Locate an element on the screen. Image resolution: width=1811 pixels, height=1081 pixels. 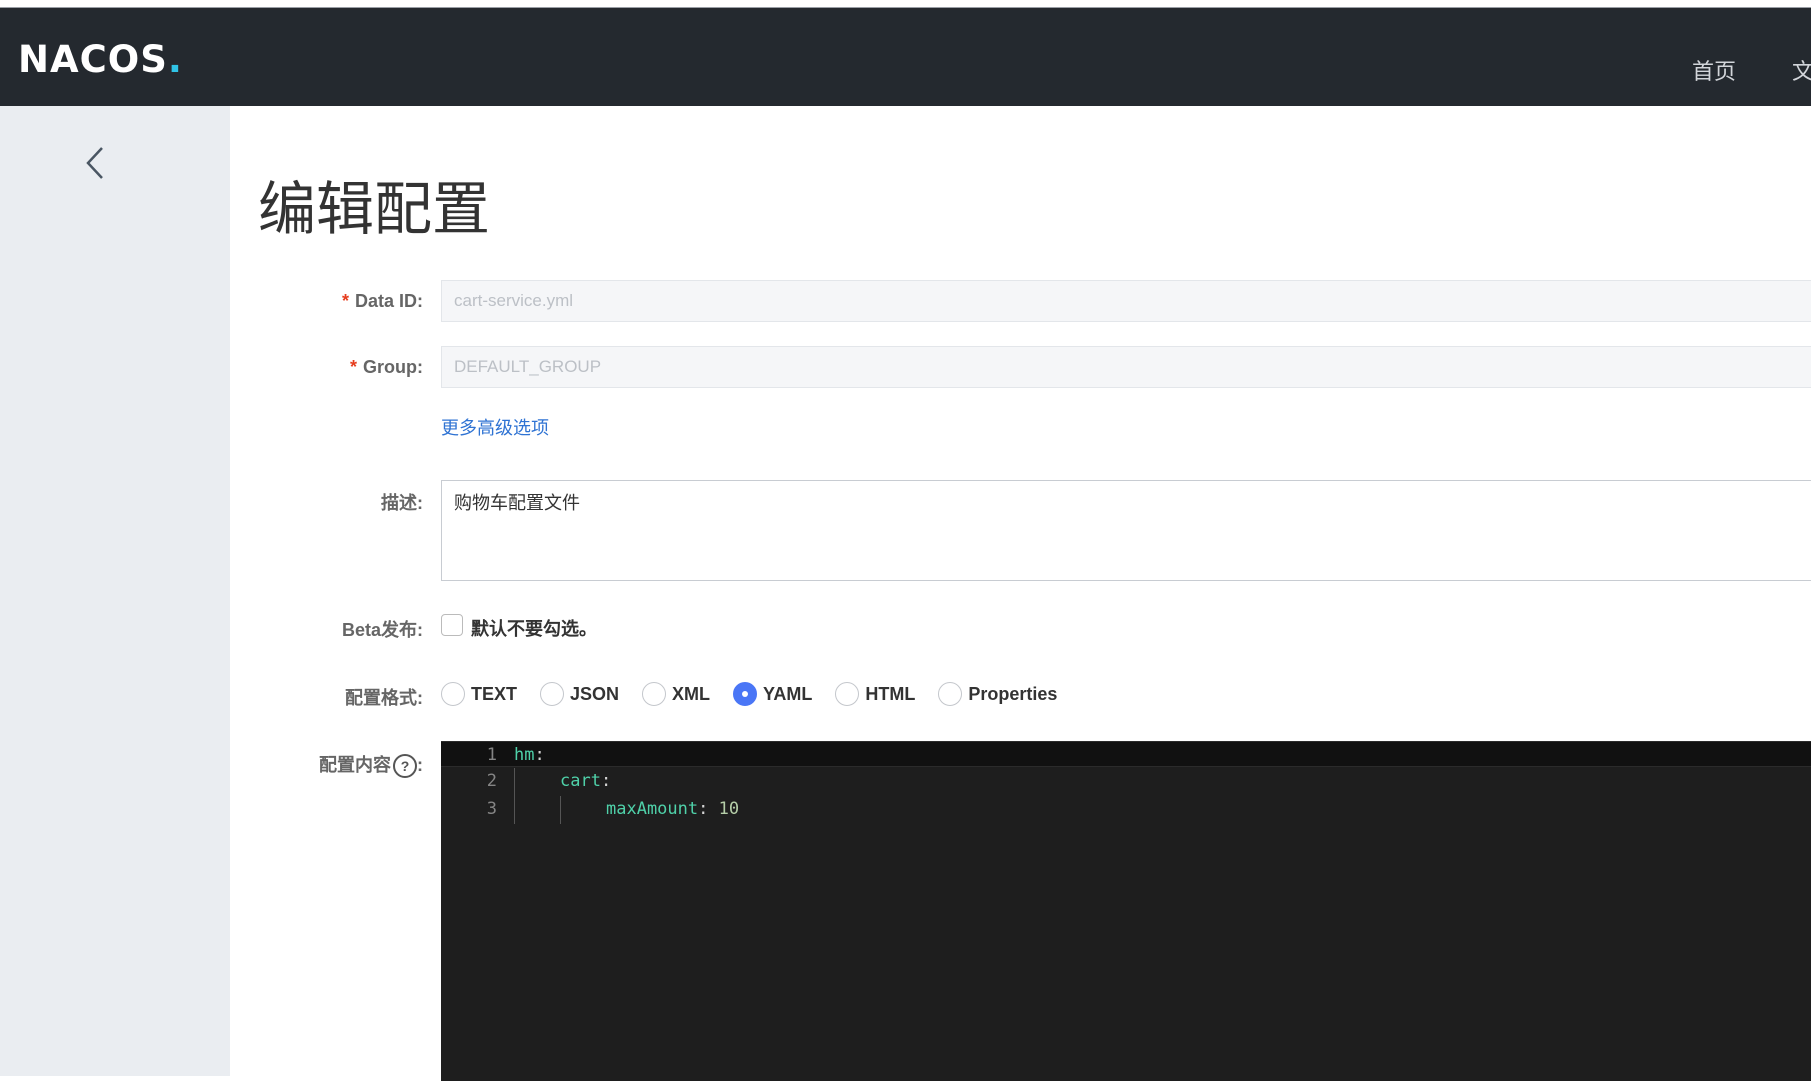
editor-line: 1 hm: is located at coordinates (1126, 754).